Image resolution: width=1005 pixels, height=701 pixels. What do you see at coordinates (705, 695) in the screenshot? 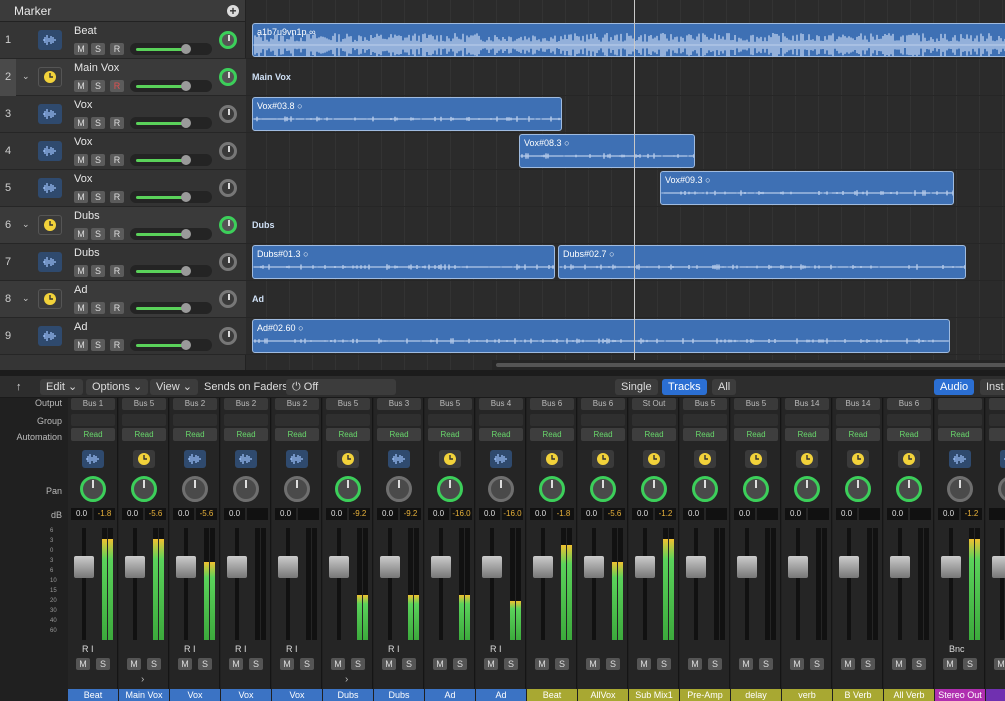
I see `channel-name: Pre-Amp` at bounding box center [705, 695].